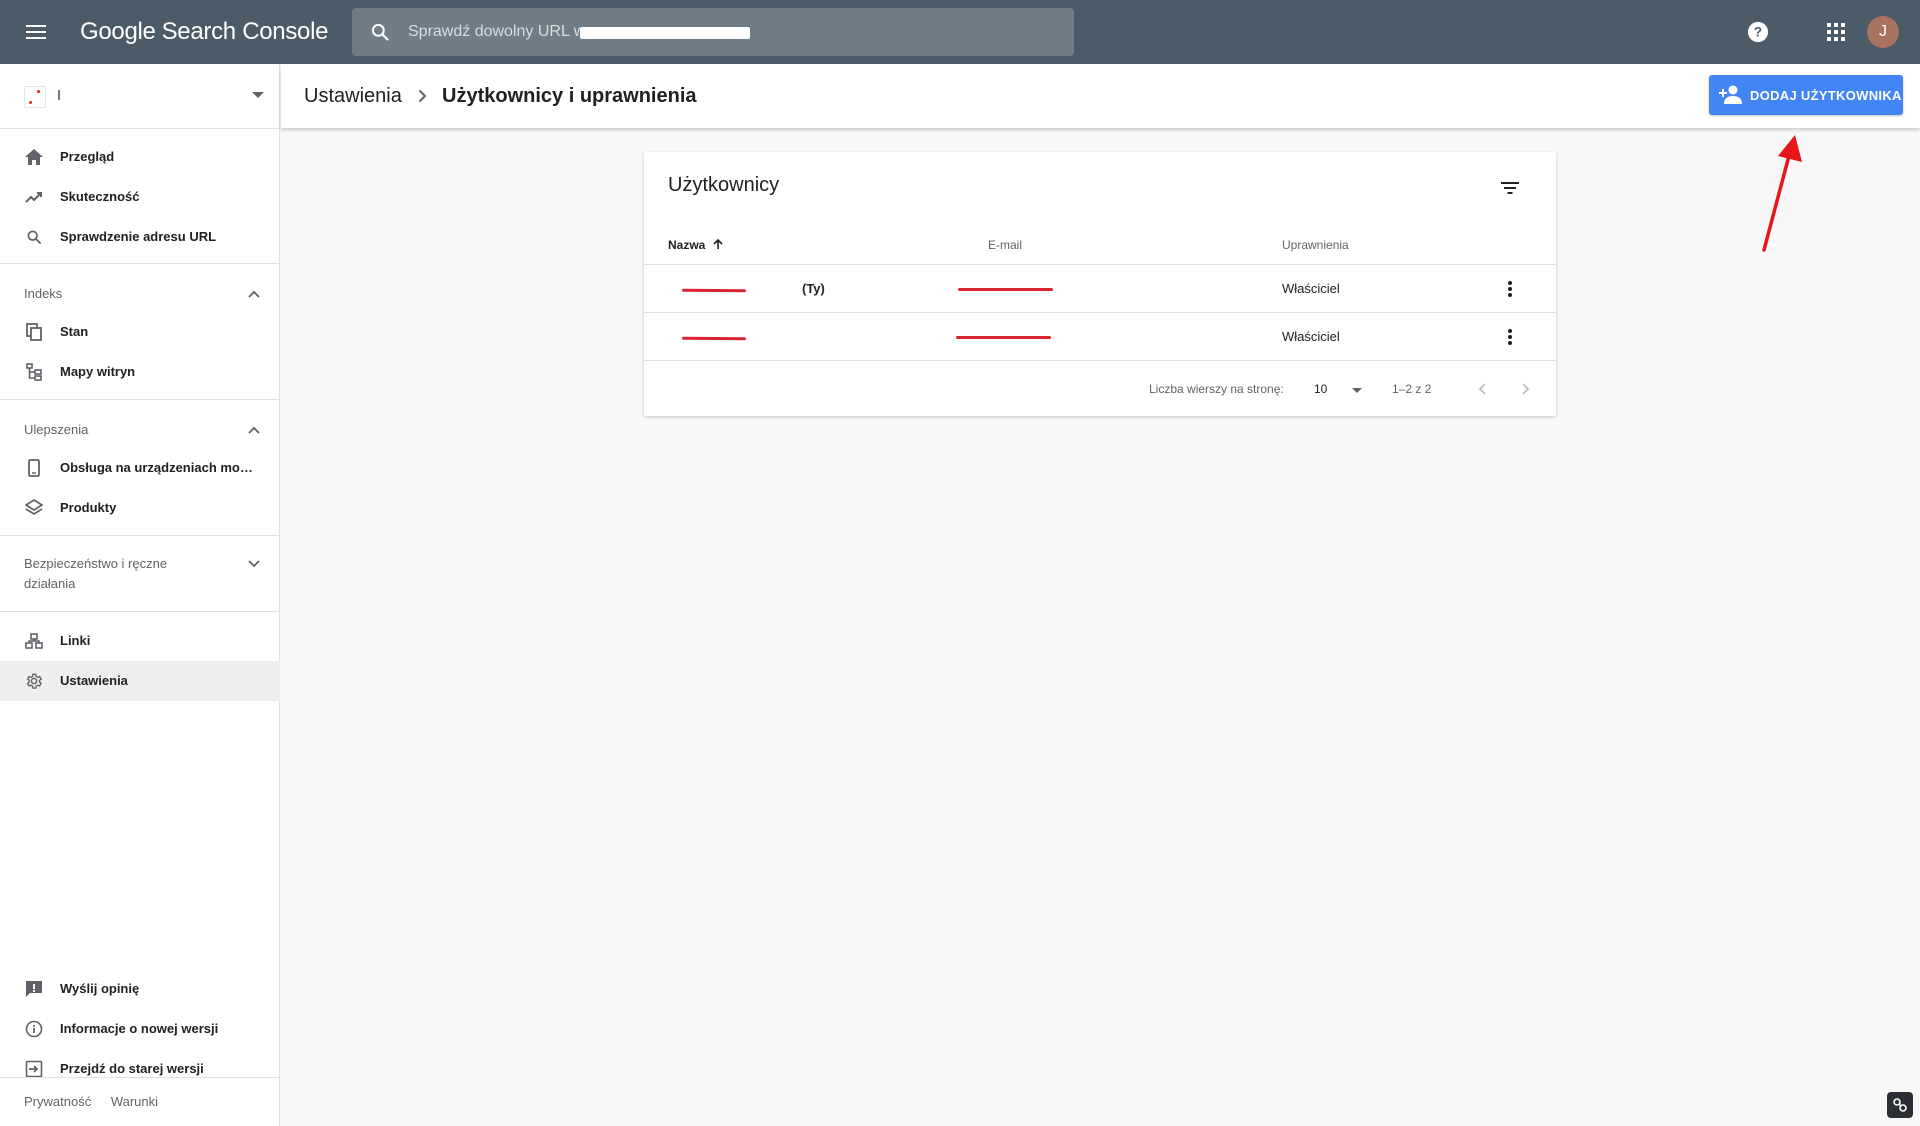 This screenshot has height=1126, width=1920. I want to click on menu-icon, so click(36, 32).